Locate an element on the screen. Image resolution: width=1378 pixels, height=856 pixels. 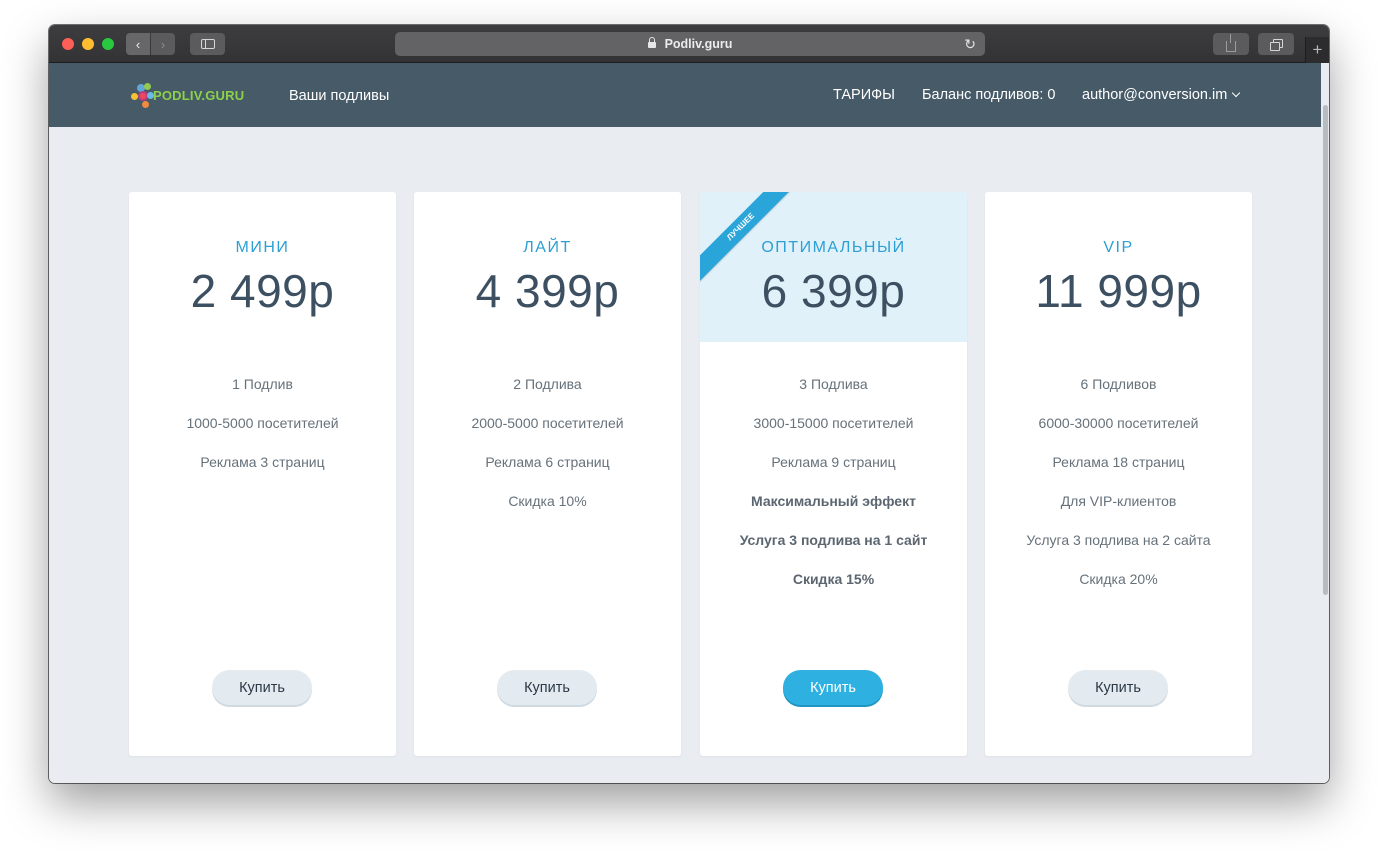
feature-item: Реклама 18 страниц is located at coordinates (1118, 462).